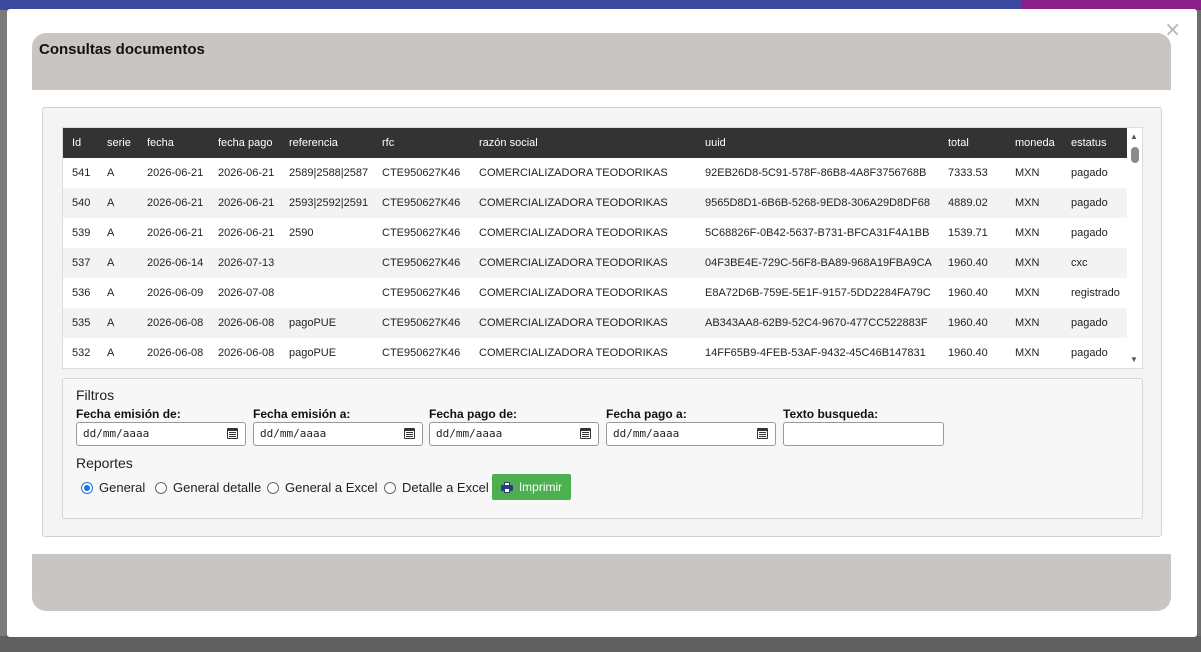 The width and height of the screenshot is (1201, 652). Describe the element at coordinates (646, 433) in the screenshot. I see `fecha-pago-a-placeholder: dd/mm/aaaa` at that location.